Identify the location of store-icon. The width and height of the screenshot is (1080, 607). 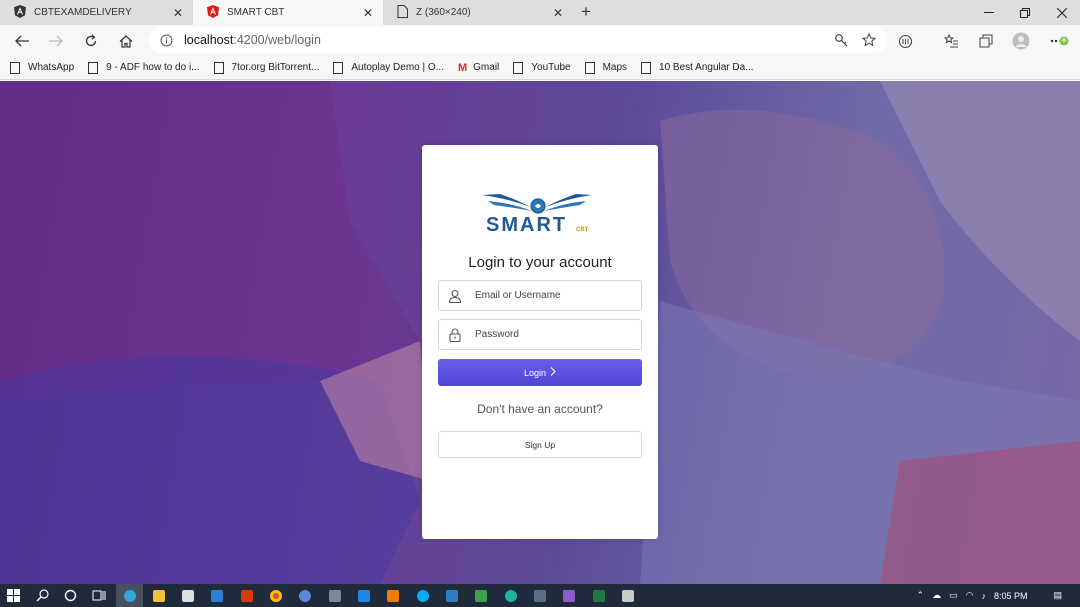
(187, 595).